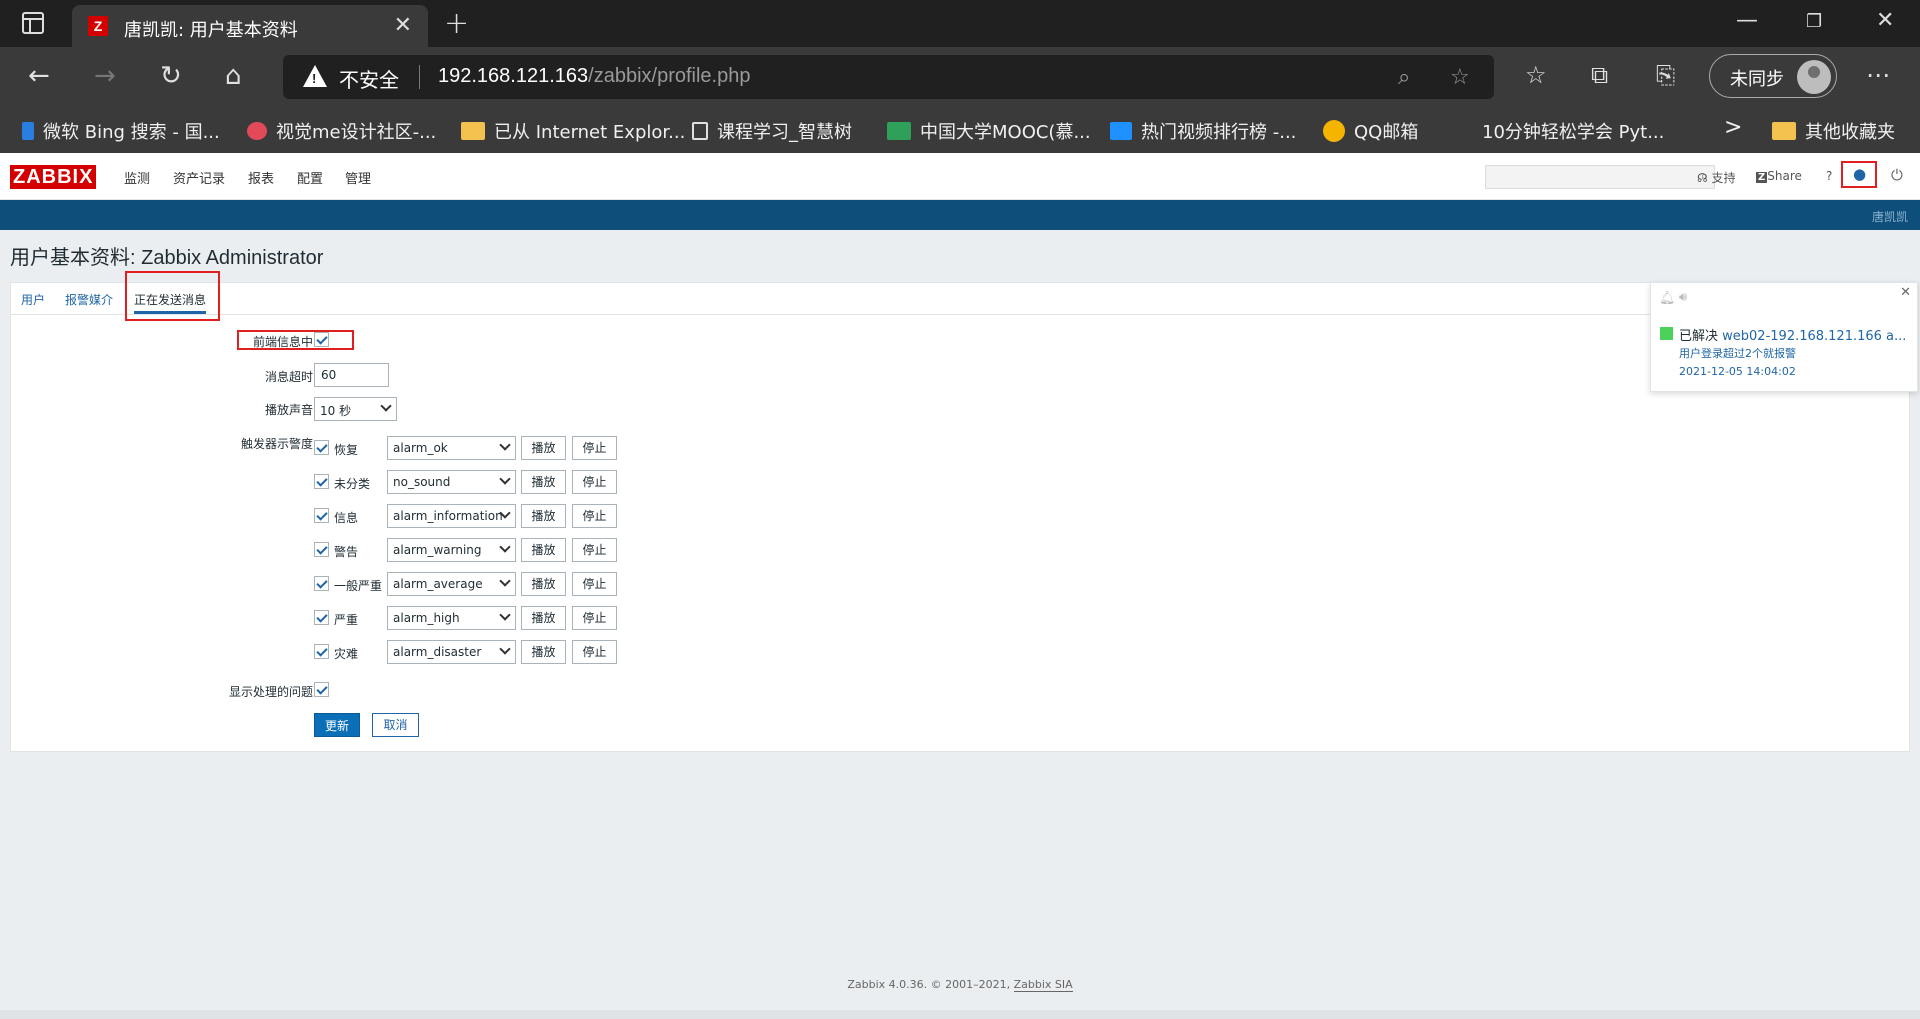 Image resolution: width=1920 pixels, height=1019 pixels. Describe the element at coordinates (451, 584) in the screenshot. I see `severity-sound-select: alarm_average` at that location.